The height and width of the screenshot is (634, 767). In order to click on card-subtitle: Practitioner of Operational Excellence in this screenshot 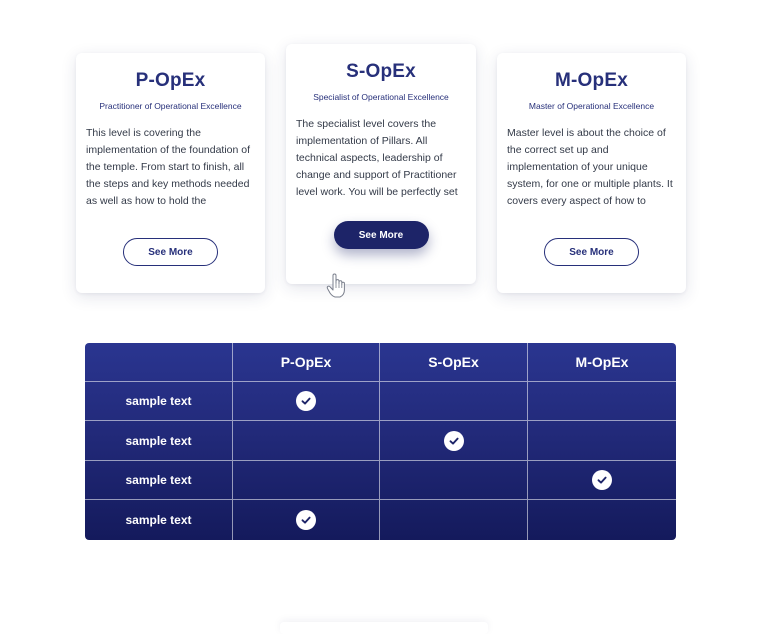, I will do `click(170, 106)`.